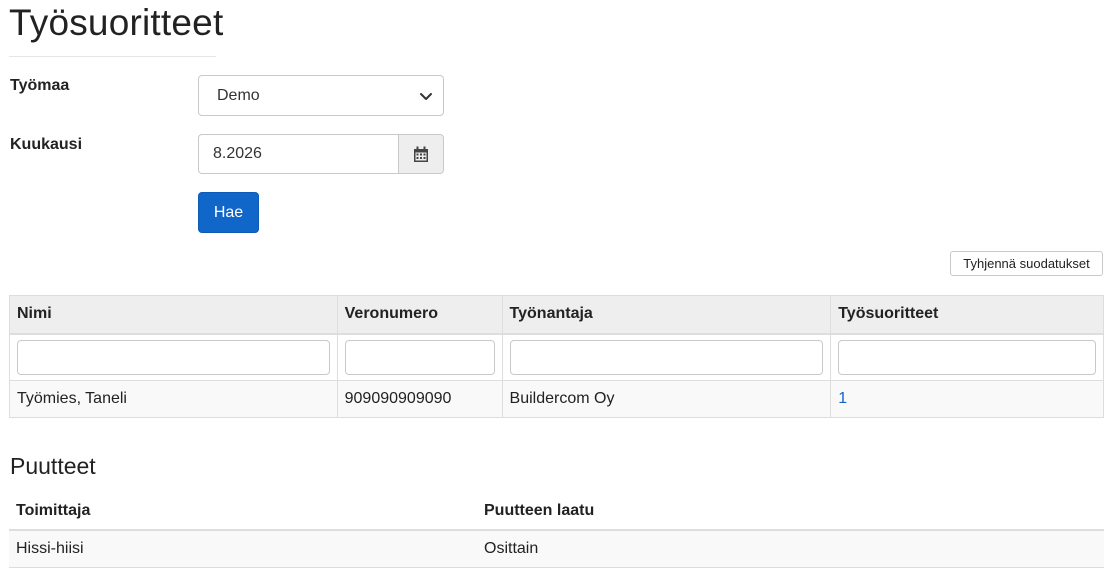  Describe the element at coordinates (238, 95) in the screenshot. I see `site-select-value: Demo` at that location.